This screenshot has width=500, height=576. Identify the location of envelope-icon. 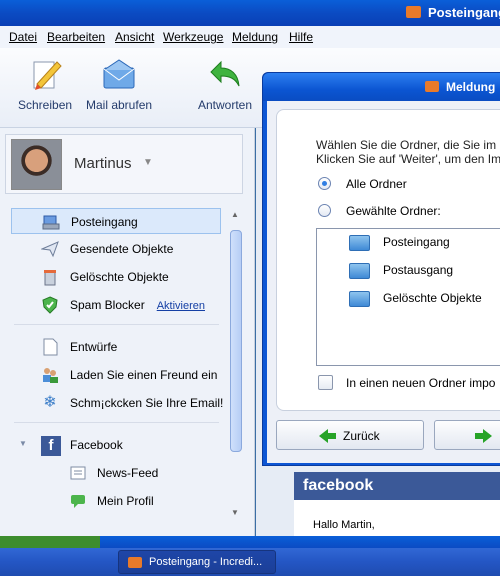
(119, 74).